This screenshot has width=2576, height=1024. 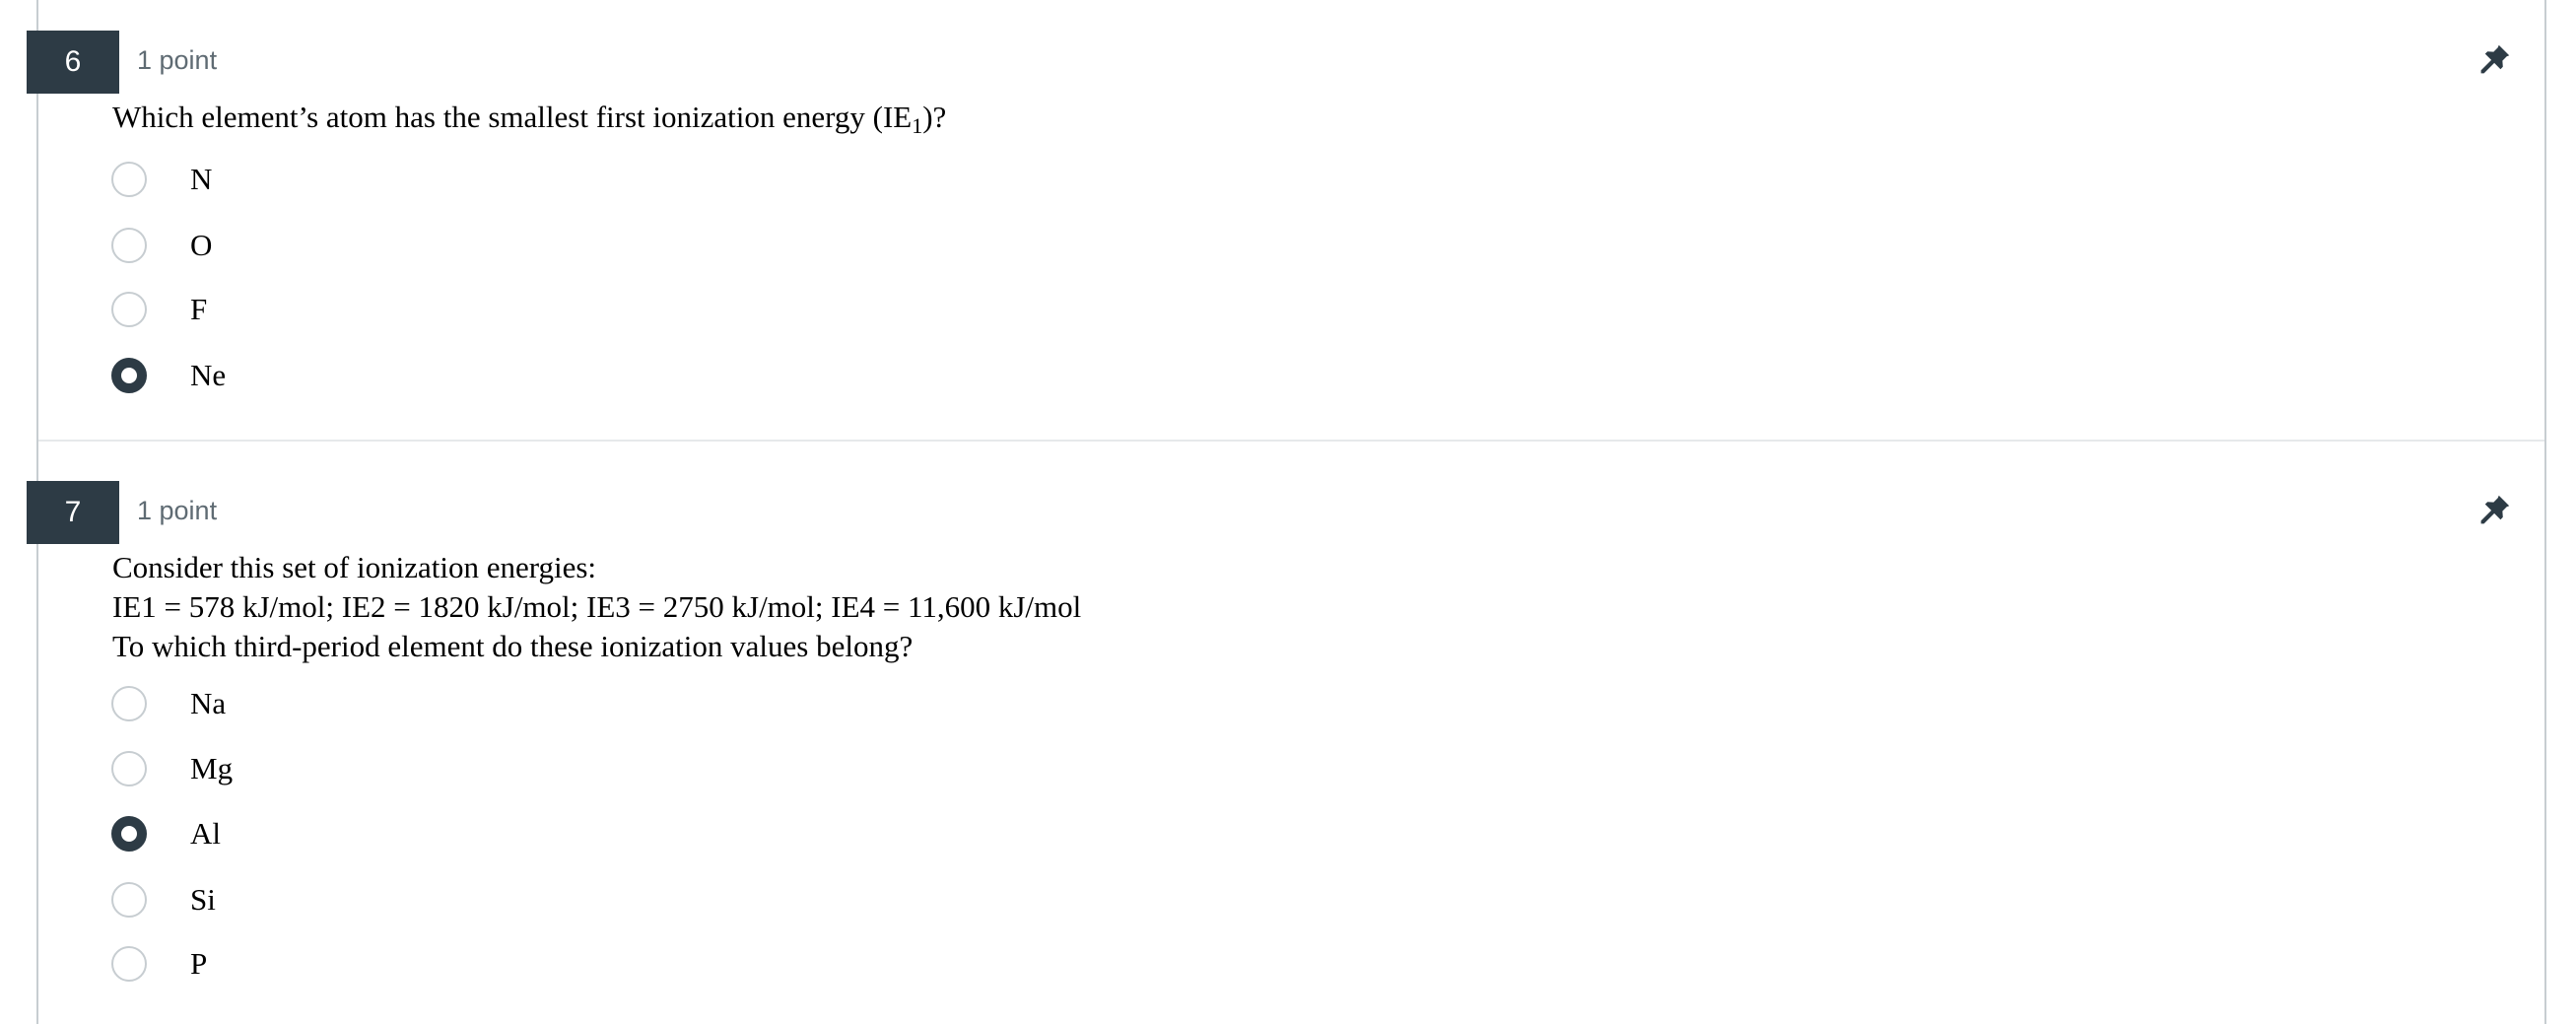 I want to click on answer-label: Si, so click(x=203, y=899).